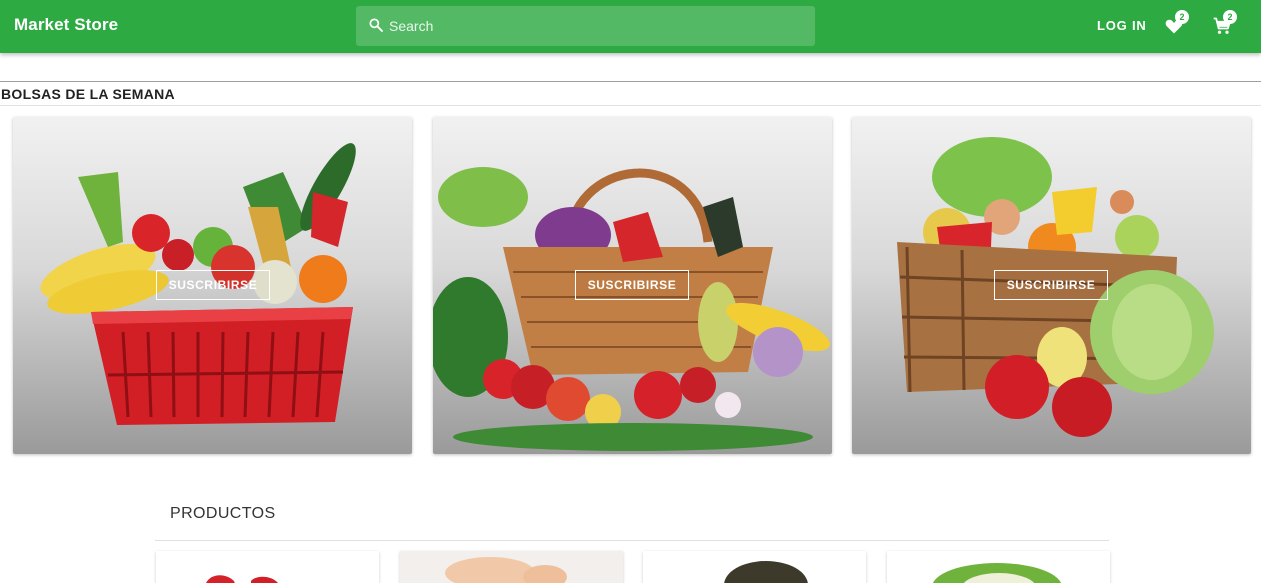 The width and height of the screenshot is (1261, 583). I want to click on app-bar: Market Store LOG IN 2 2, so click(630, 26).